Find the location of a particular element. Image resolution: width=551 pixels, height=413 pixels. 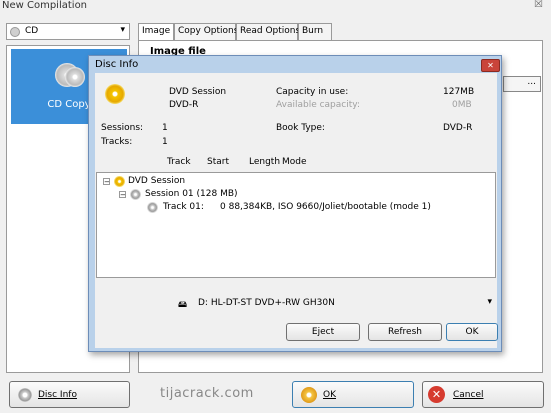

media-subtype: DVD-R is located at coordinates (184, 105).